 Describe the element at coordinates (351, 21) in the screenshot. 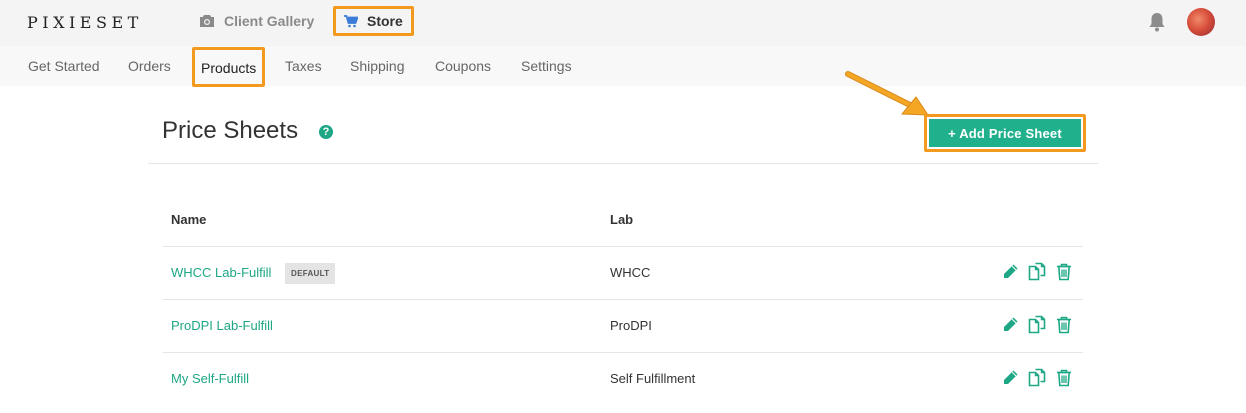

I see `cart-icon` at that location.